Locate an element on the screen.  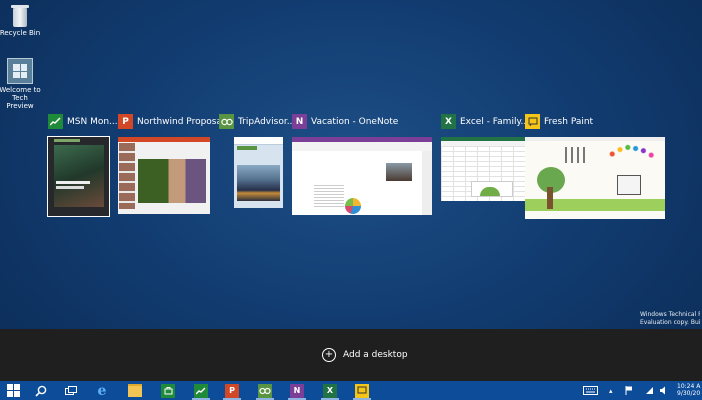
window-thumbnail-msn is located at coordinates (78, 176).